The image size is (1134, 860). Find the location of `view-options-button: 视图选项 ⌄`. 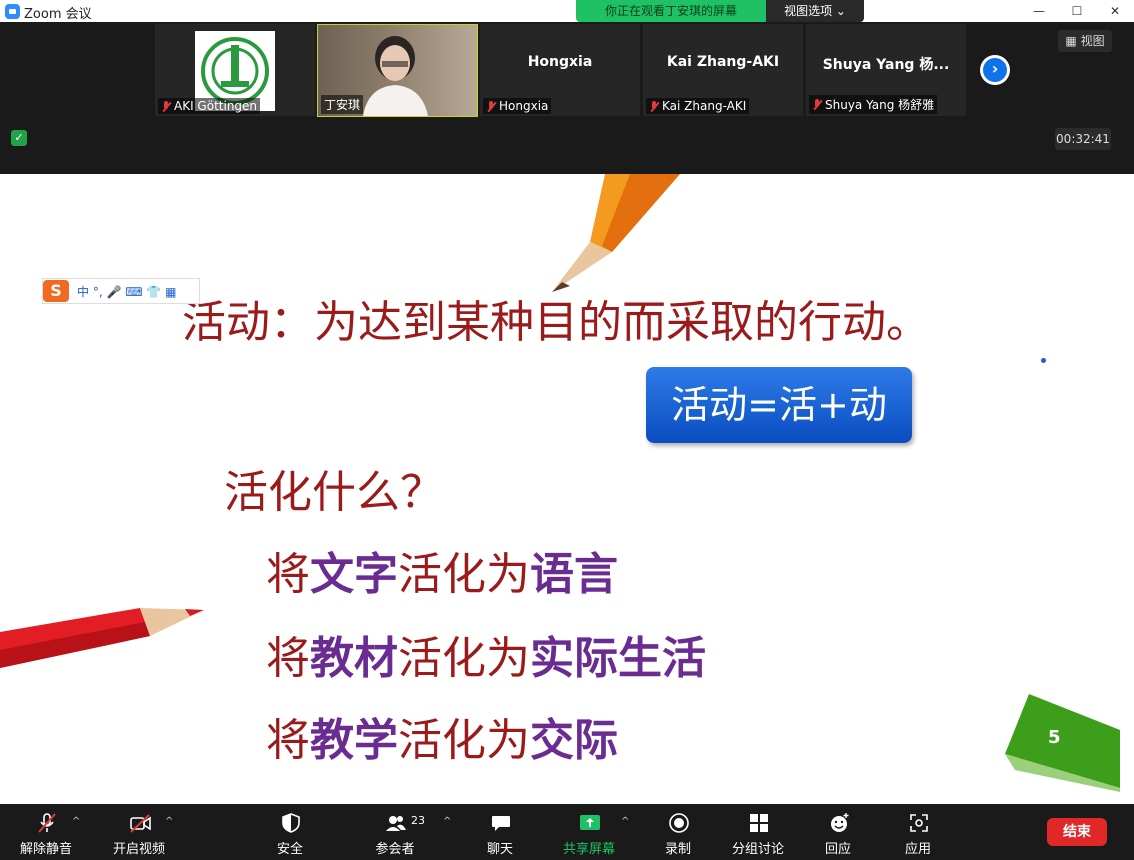

view-options-button: 视图选项 ⌄ is located at coordinates (815, 11).